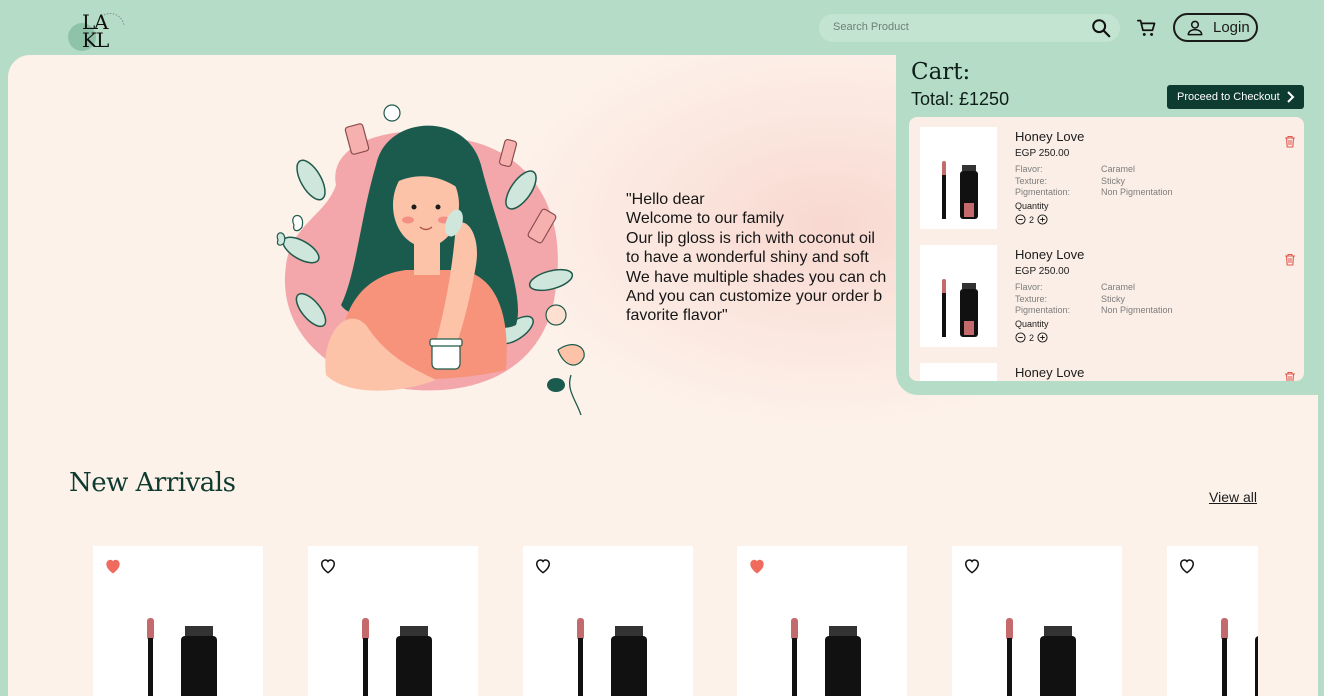 Image resolution: width=1324 pixels, height=696 pixels. What do you see at coordinates (1291, 97) in the screenshot?
I see `chevron-right-icon` at bounding box center [1291, 97].